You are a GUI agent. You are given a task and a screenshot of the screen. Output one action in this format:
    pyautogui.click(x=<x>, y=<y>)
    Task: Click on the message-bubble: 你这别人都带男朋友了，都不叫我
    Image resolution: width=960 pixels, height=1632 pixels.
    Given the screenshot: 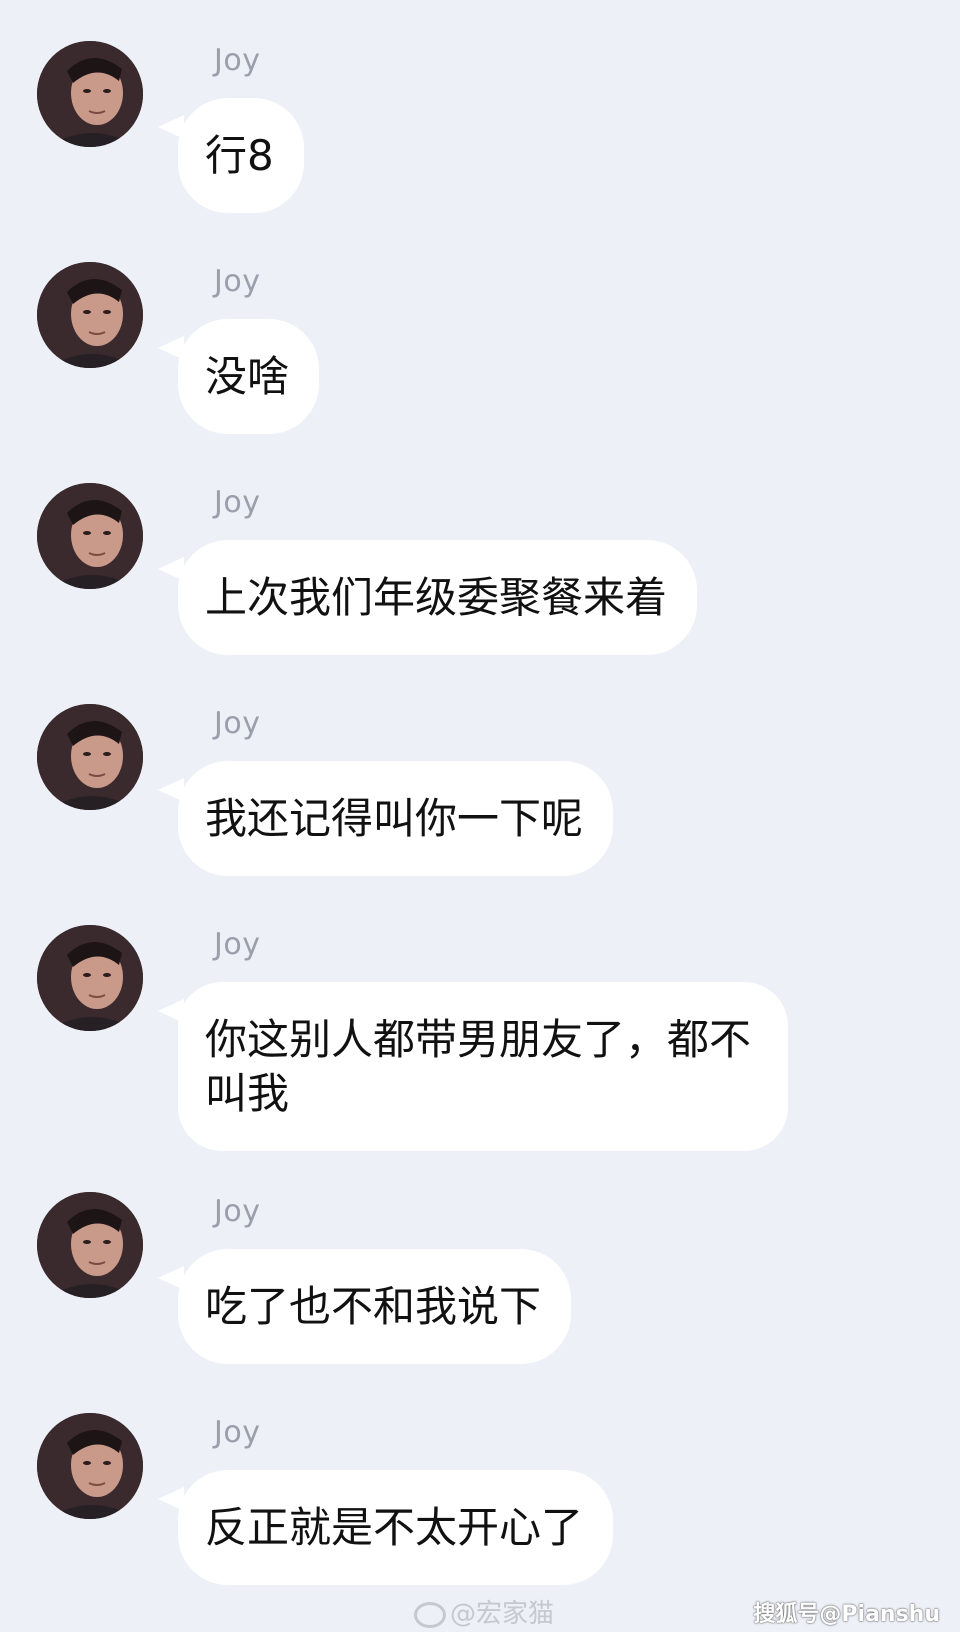 What is the action you would take?
    pyautogui.click(x=483, y=1066)
    